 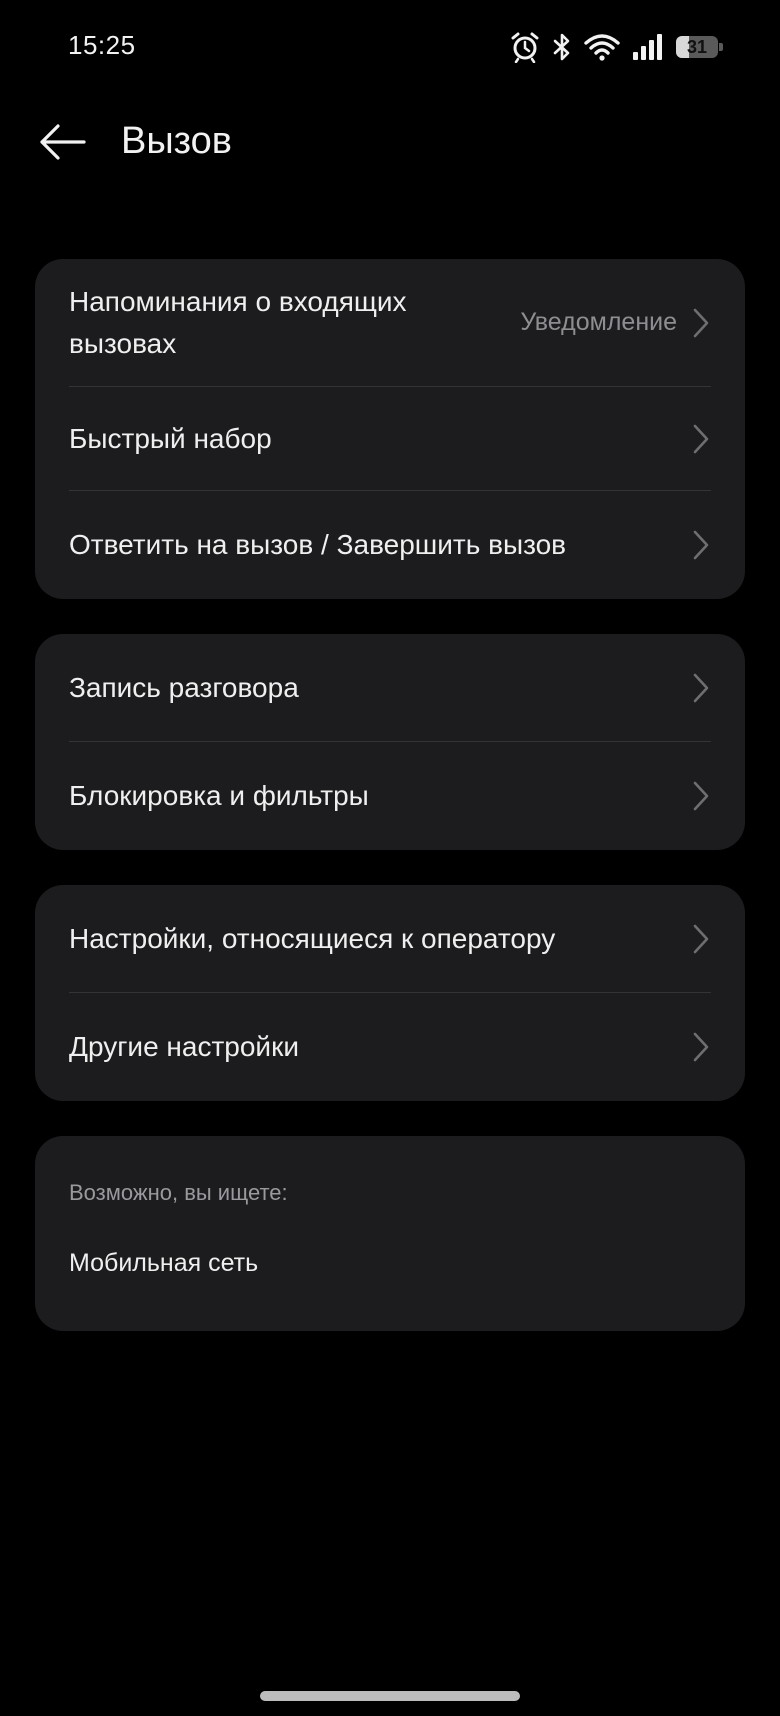 What do you see at coordinates (390, 1233) in the screenshot?
I see `suggestions-card: Возможно, вы ищете: Мобильная сеть` at bounding box center [390, 1233].